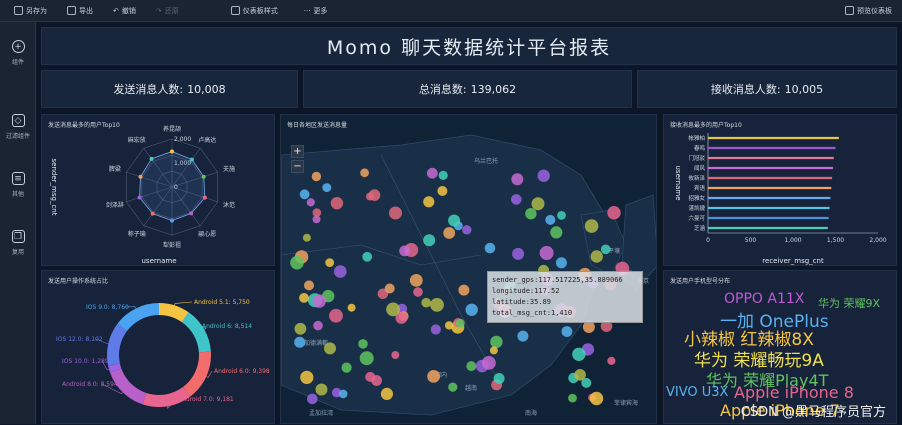 This screenshot has height=425, width=902. Describe the element at coordinates (697, 392) in the screenshot. I see `wordcloud-word: VIVO U3X` at that location.